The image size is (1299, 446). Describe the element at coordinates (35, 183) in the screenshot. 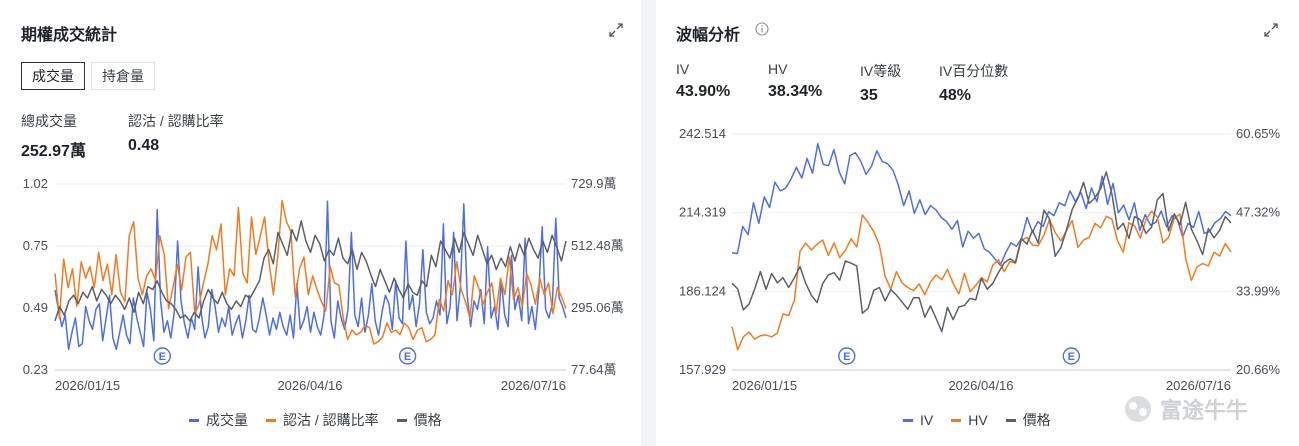

I see `y-left-tick-label: 1.02` at that location.